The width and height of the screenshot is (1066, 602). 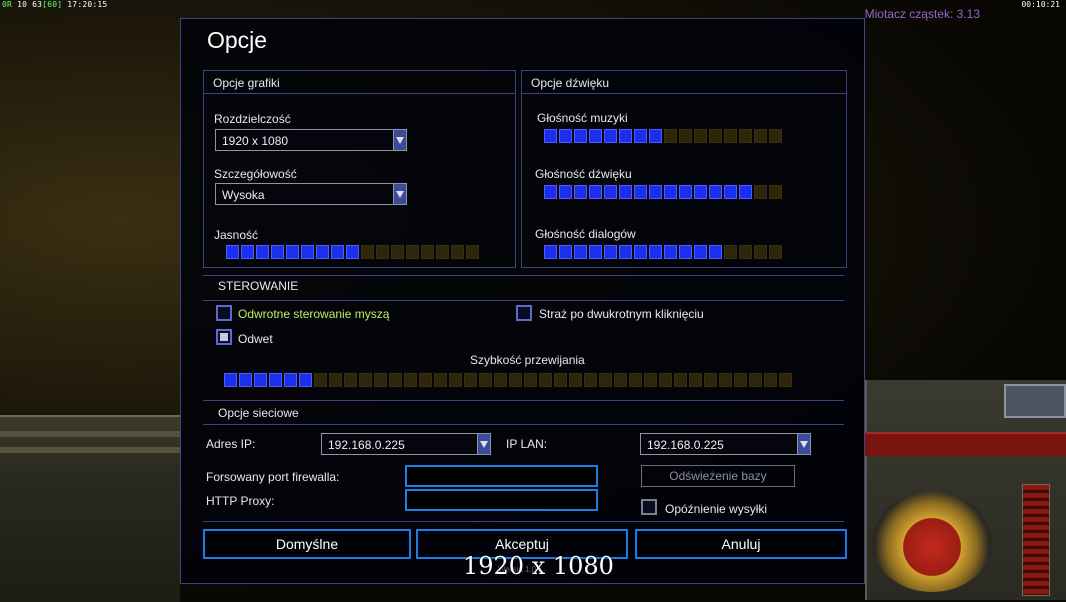 I want to click on sfx-volume-slider, so click(x=663, y=192).